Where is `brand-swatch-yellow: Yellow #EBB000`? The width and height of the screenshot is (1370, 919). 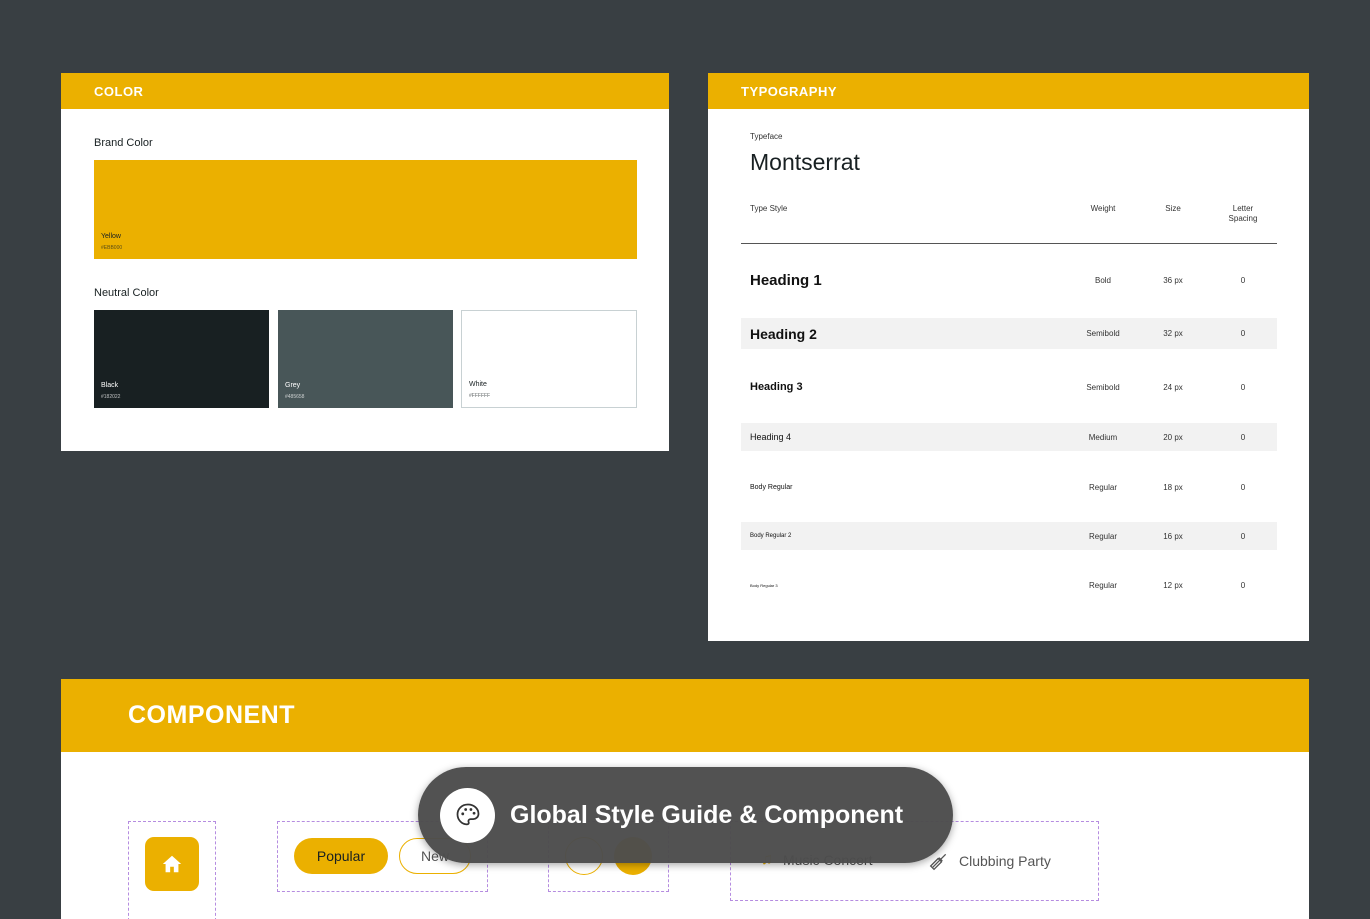 brand-swatch-yellow: Yellow #EBB000 is located at coordinates (365, 209).